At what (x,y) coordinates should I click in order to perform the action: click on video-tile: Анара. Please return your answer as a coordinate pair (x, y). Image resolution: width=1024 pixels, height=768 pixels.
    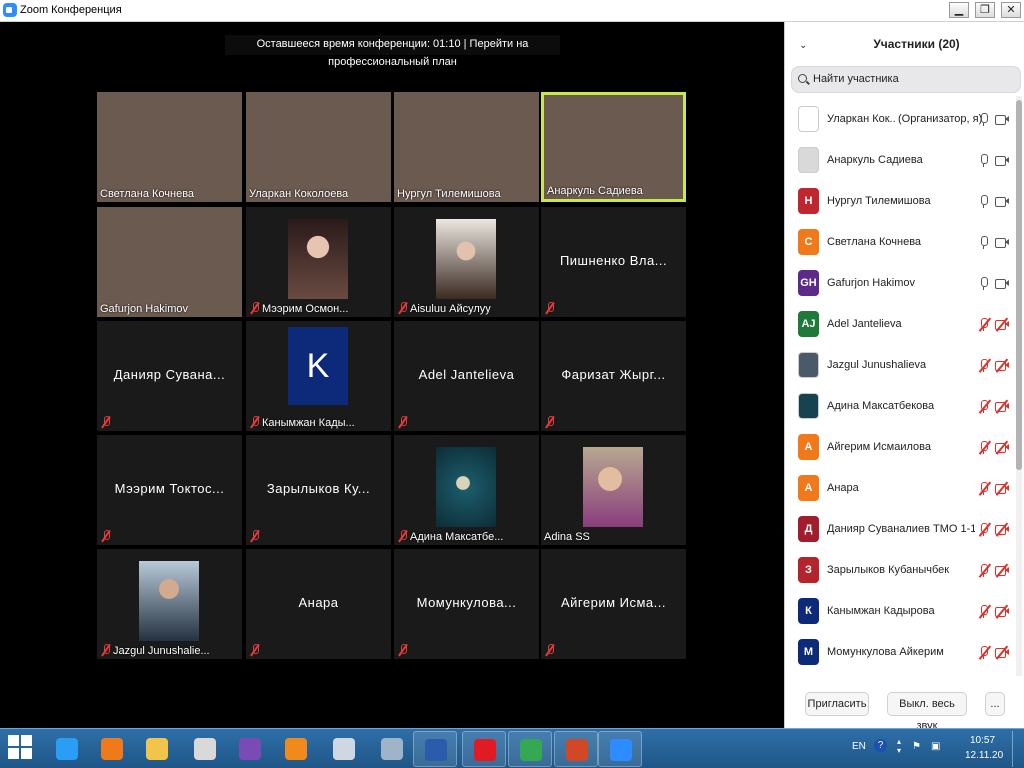
    Looking at the image, I should click on (318, 604).